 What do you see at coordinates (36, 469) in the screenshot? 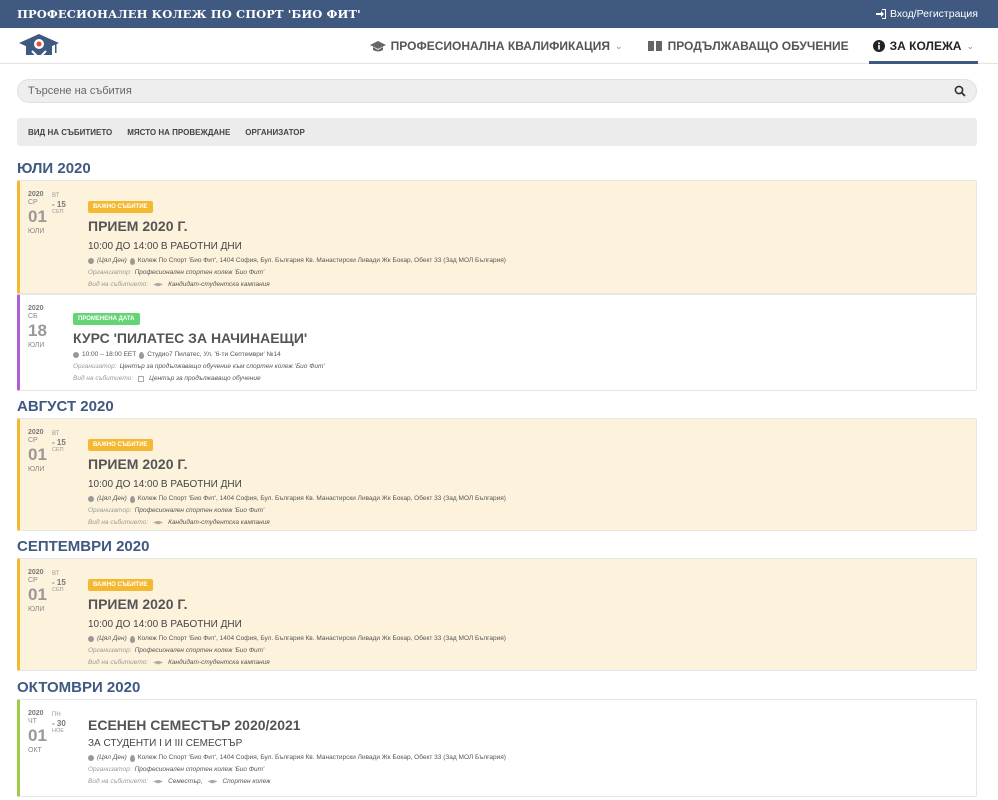
I see `event-month: ЮЛИ` at bounding box center [36, 469].